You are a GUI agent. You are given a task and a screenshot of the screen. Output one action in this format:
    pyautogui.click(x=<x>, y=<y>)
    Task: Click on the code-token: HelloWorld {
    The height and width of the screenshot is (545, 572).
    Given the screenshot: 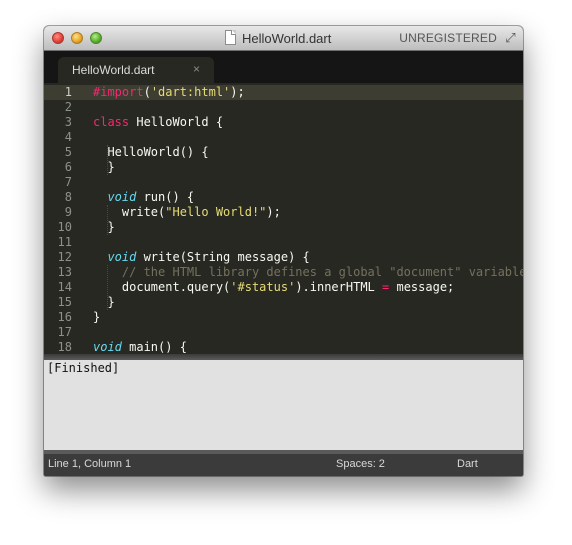 What is the action you would take?
    pyautogui.click(x=176, y=122)
    